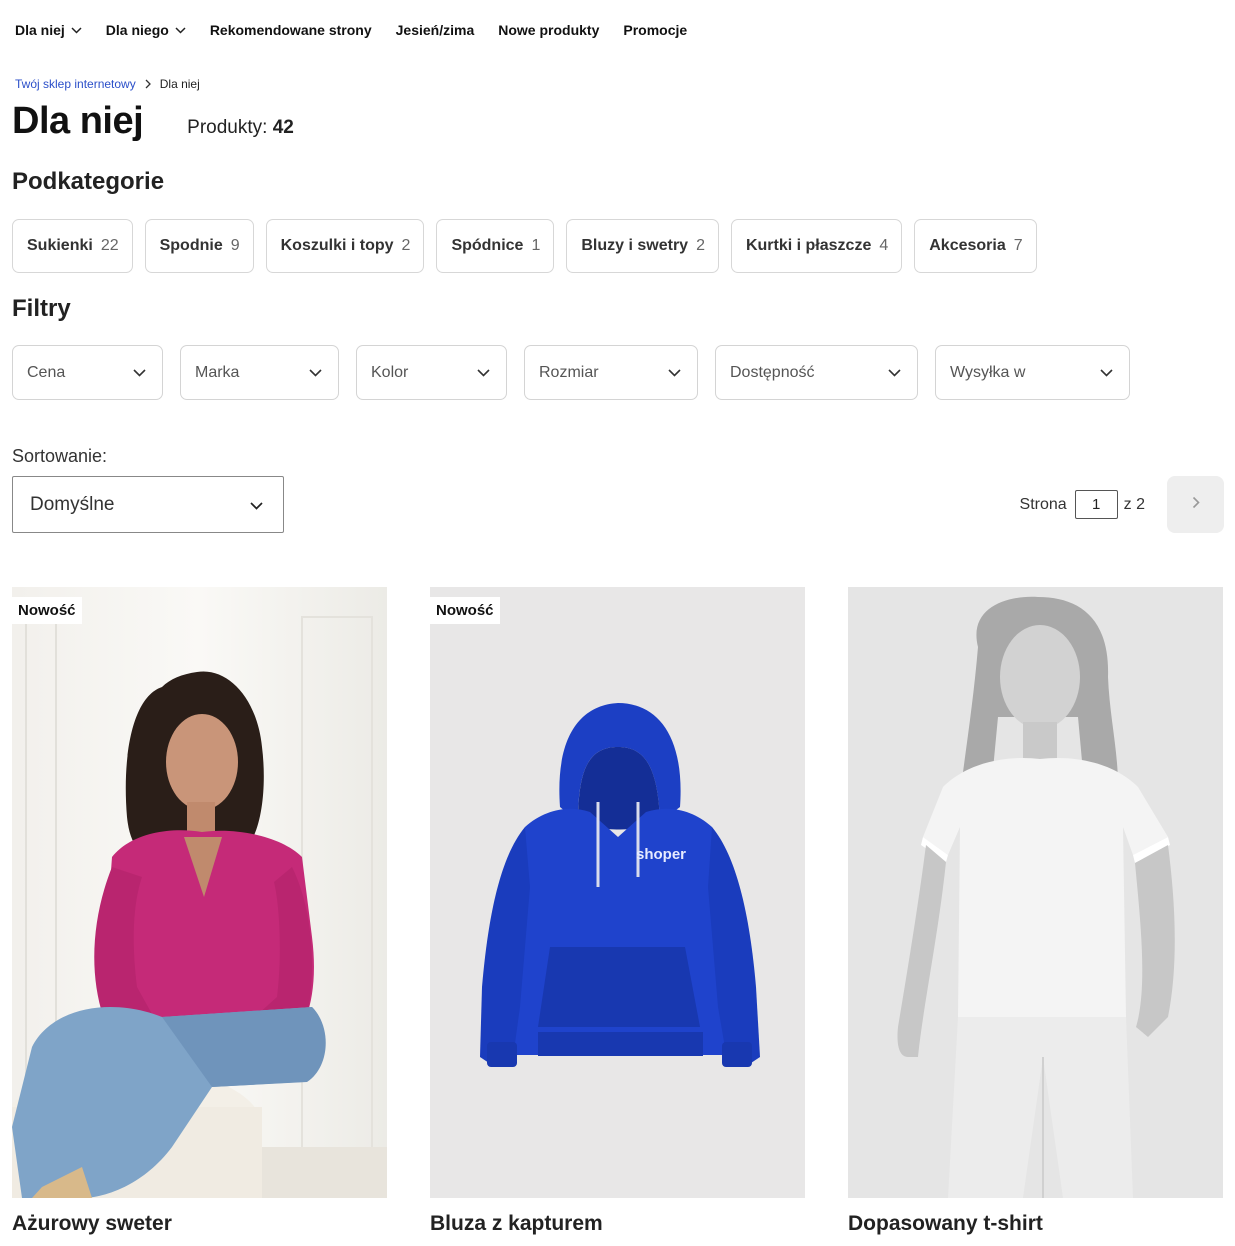  Describe the element at coordinates (40, 30) in the screenshot. I see `nav-item-label: Dla niej` at that location.